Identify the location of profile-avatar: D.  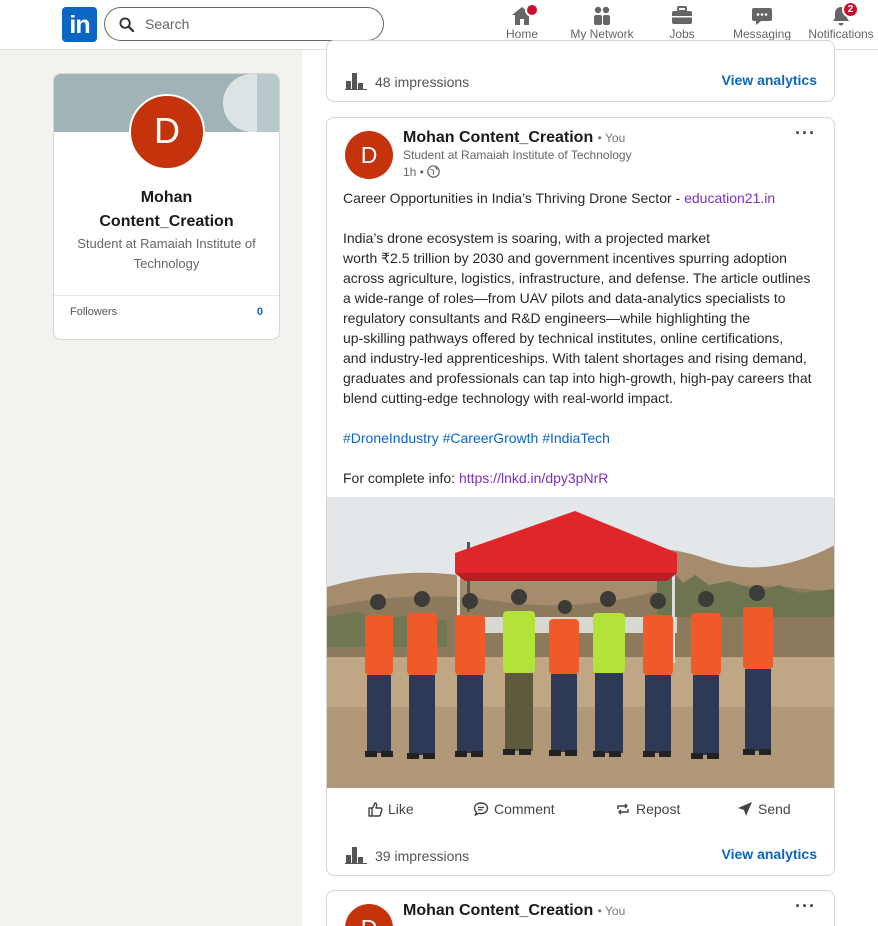
(167, 132).